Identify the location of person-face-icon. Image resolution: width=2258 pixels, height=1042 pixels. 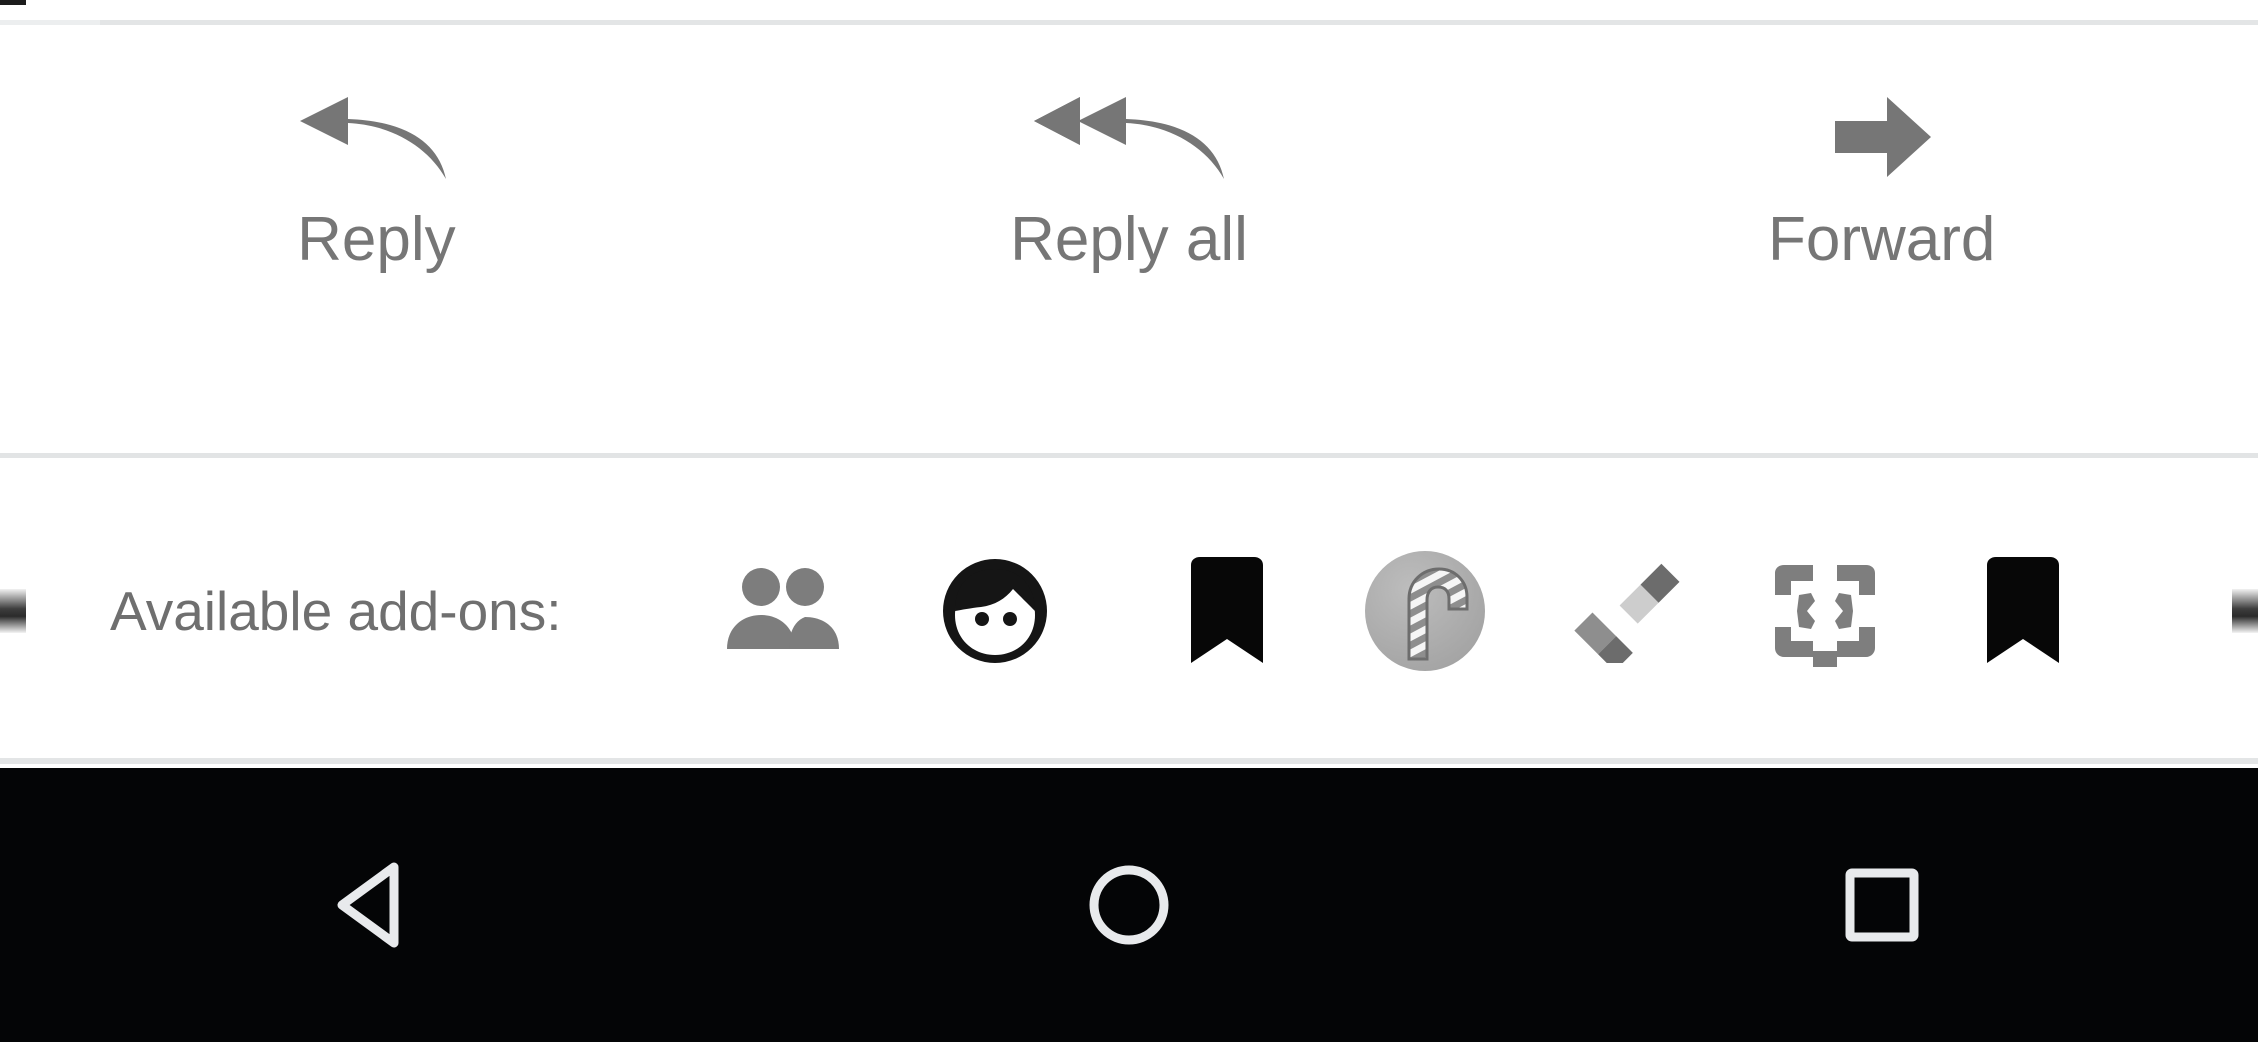
(995, 611).